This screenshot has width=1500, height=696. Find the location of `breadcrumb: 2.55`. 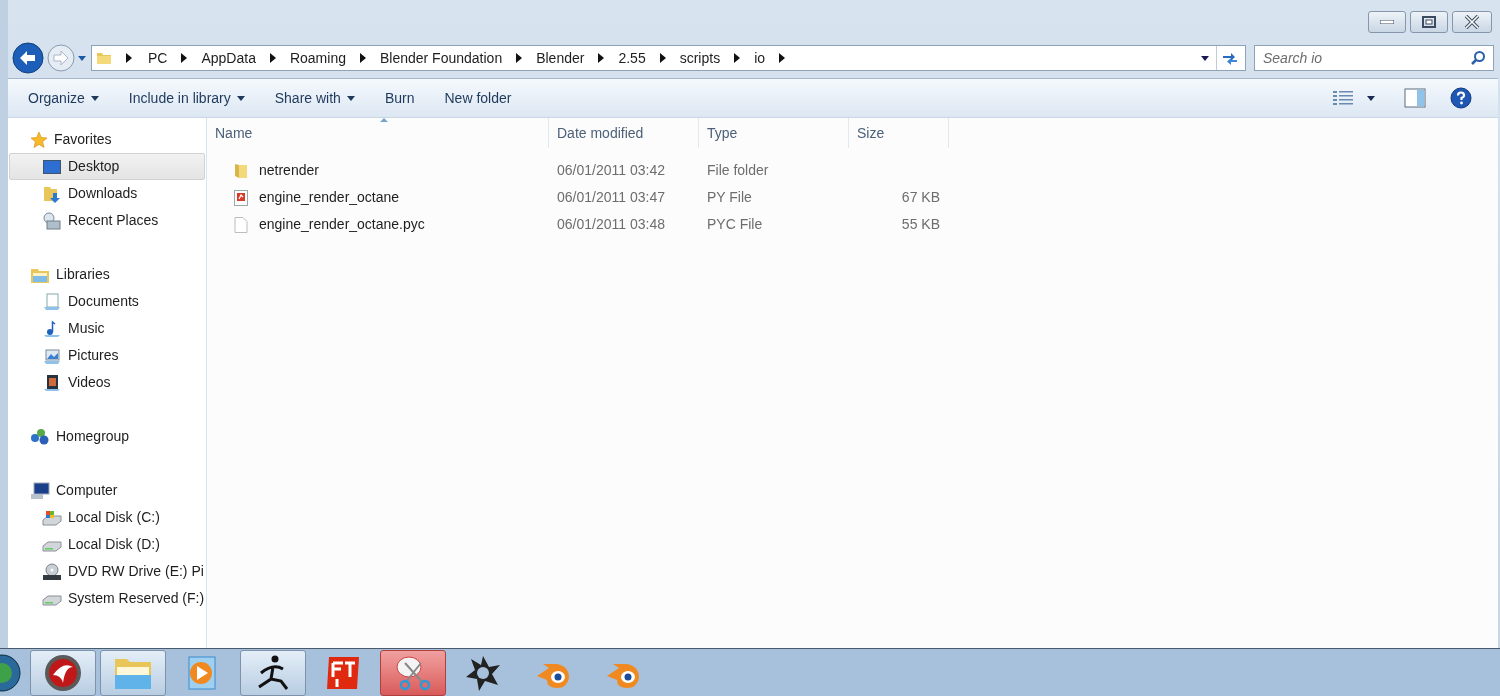

breadcrumb: 2.55 is located at coordinates (632, 58).